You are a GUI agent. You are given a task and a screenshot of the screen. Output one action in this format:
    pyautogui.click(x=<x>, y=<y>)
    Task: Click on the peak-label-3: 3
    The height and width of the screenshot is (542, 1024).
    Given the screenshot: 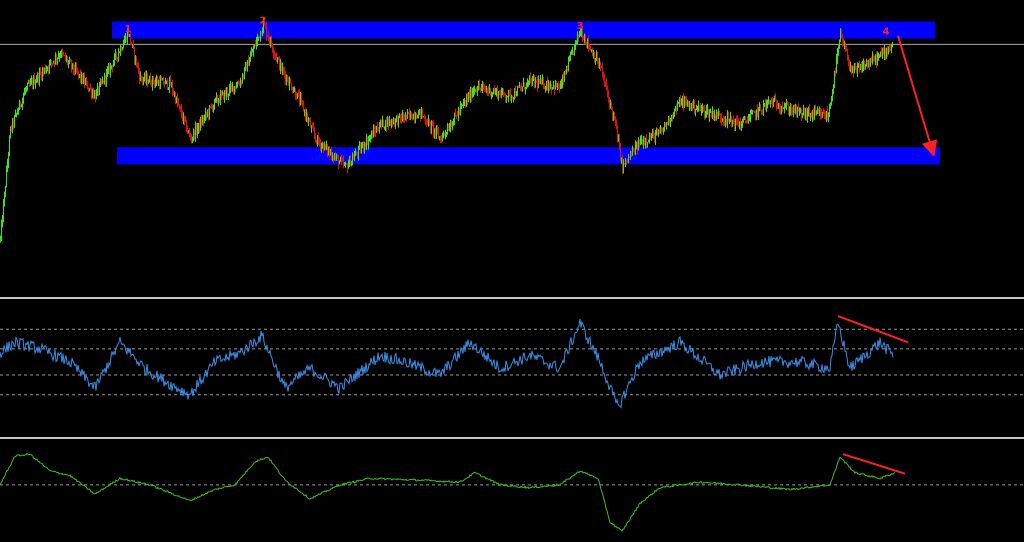 What is the action you would take?
    pyautogui.click(x=580, y=26)
    